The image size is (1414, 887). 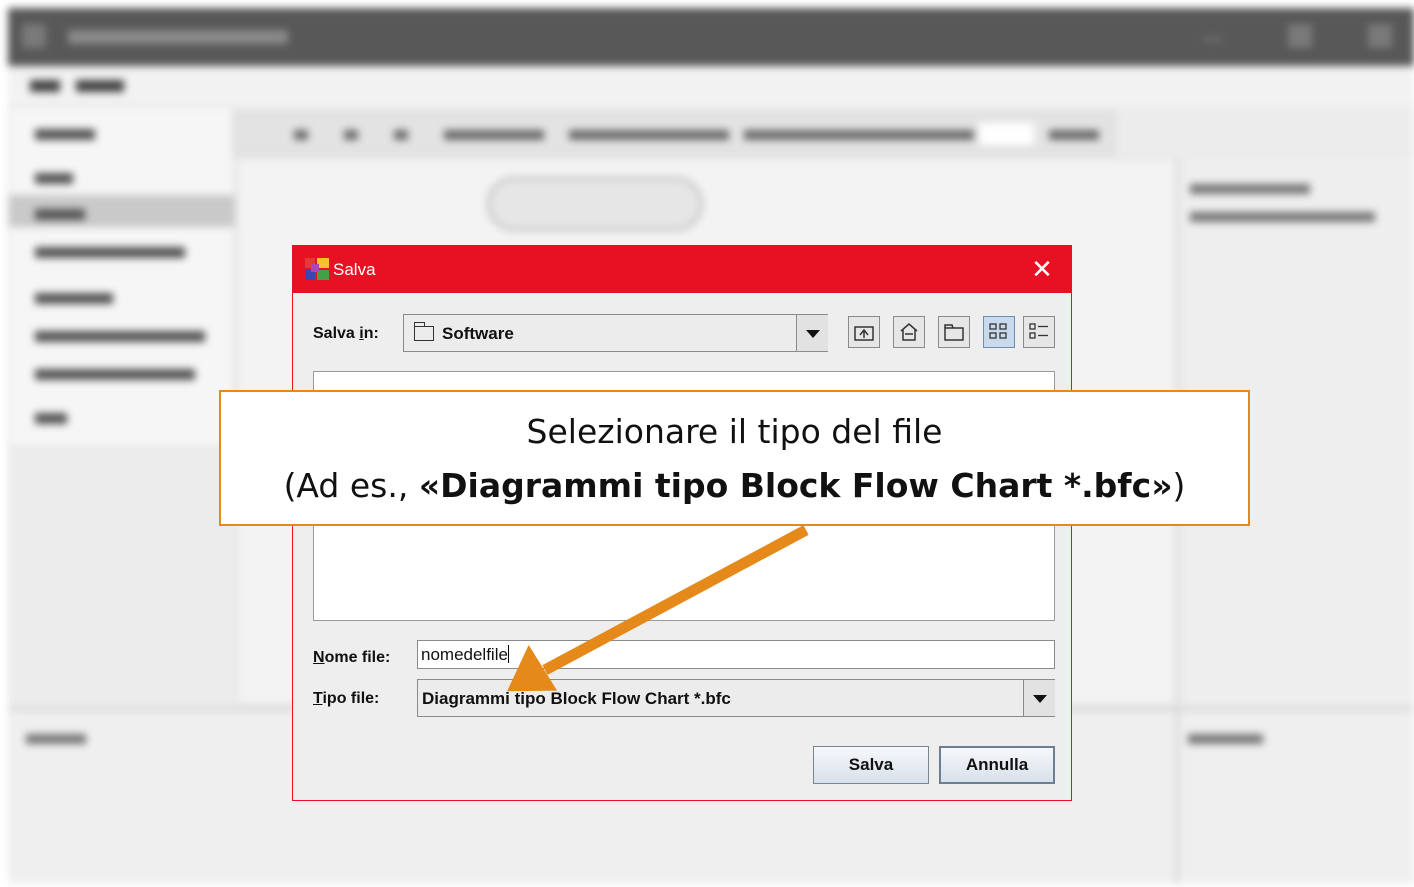 What do you see at coordinates (795, 485) in the screenshot?
I see `callout-example-file-type: «Diagrammi tipo Block Flow Chart *.bfc»` at bounding box center [795, 485].